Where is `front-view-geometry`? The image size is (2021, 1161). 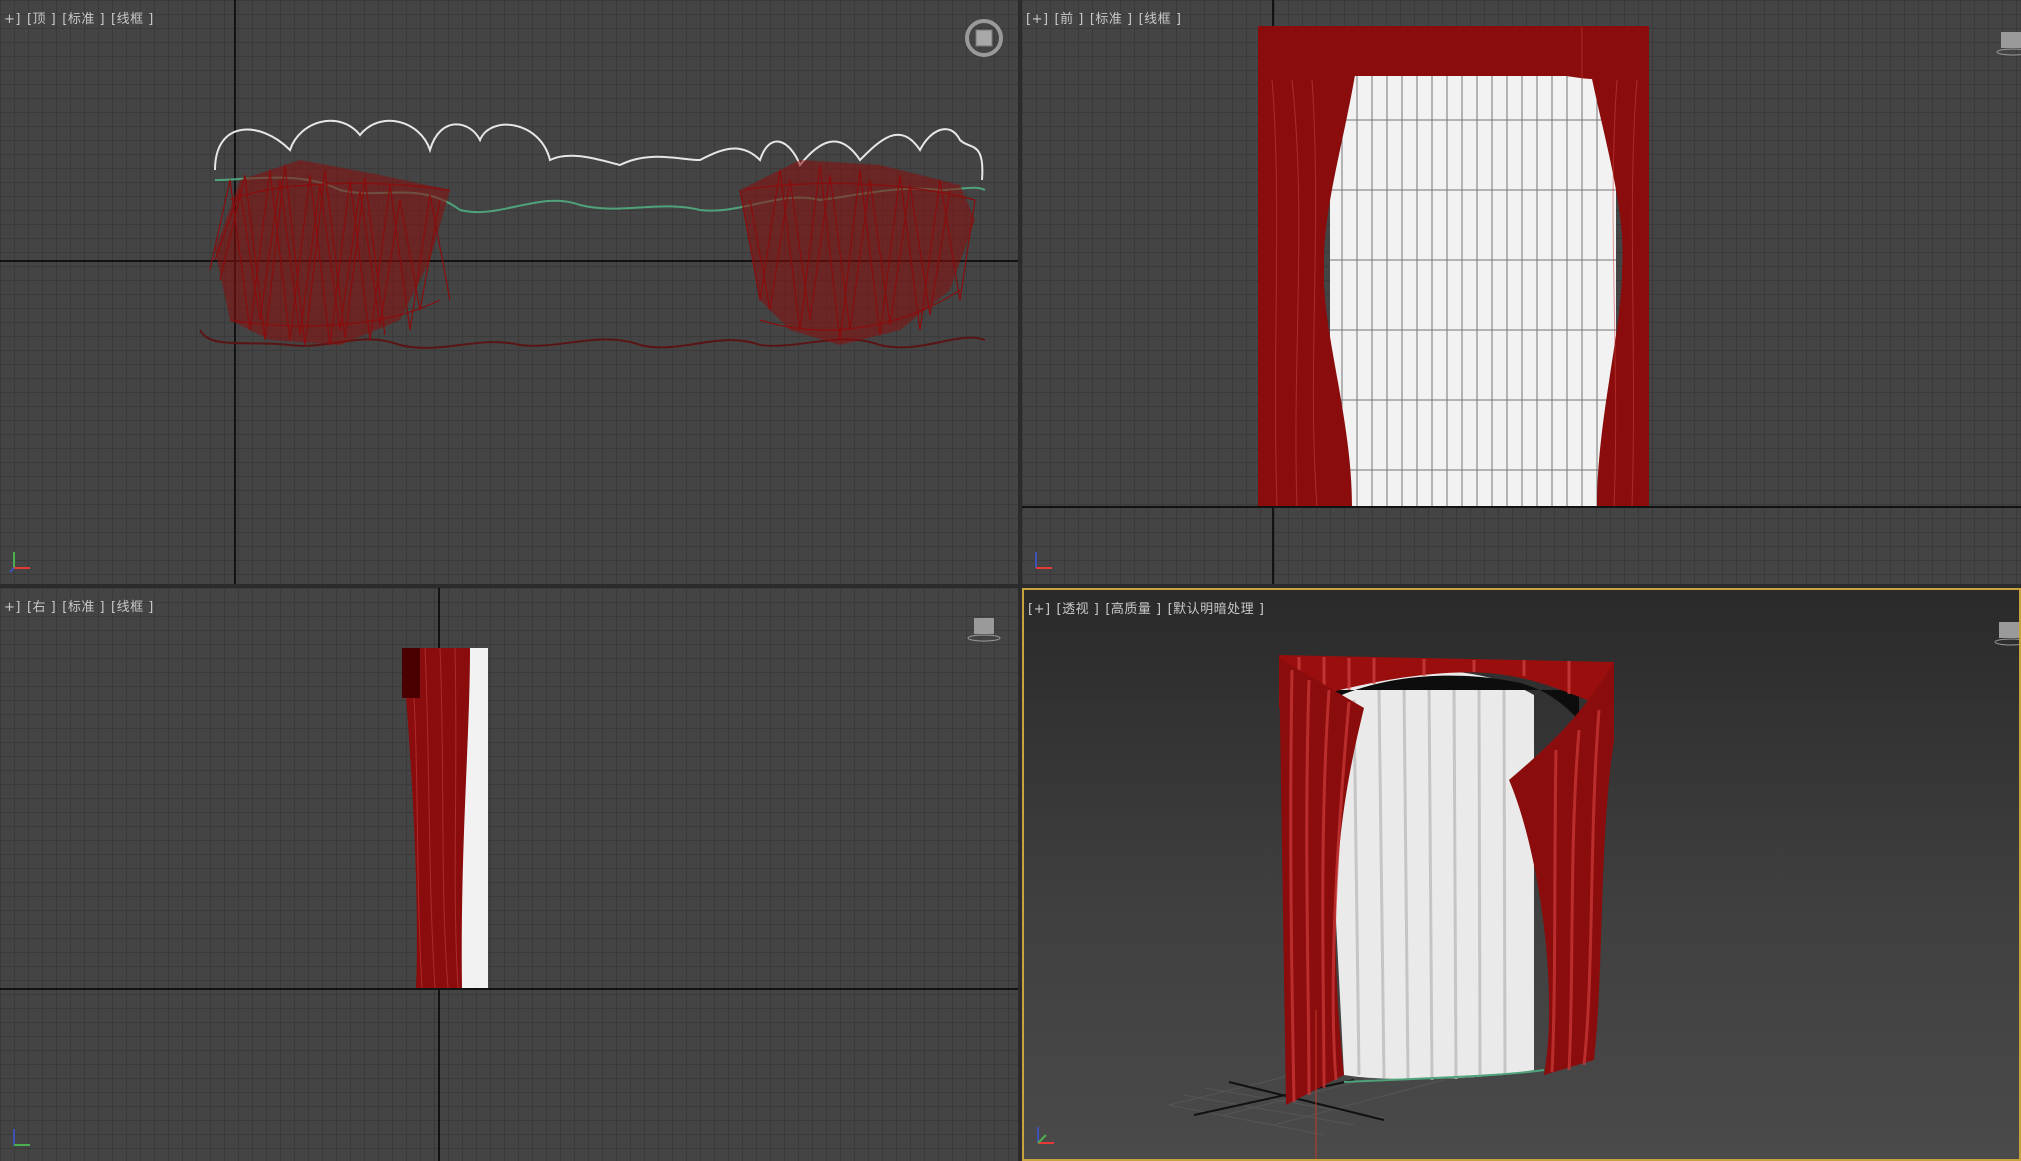 front-view-geometry is located at coordinates (1453, 266).